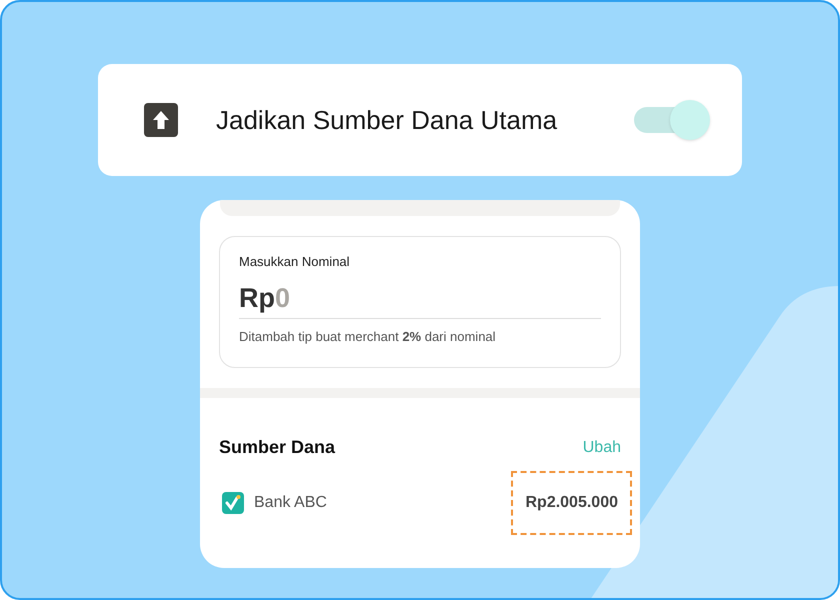 The height and width of the screenshot is (600, 840). I want to click on amount-input: 0, so click(375, 298).